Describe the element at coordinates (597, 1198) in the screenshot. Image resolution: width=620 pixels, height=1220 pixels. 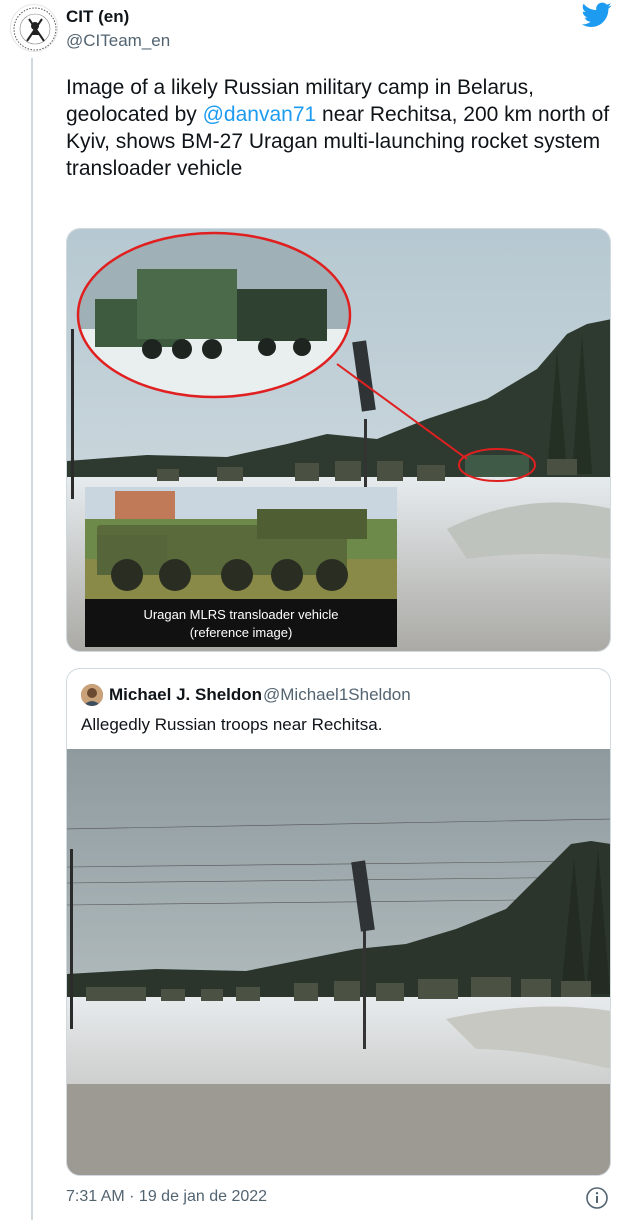
I see `info-icon` at that location.